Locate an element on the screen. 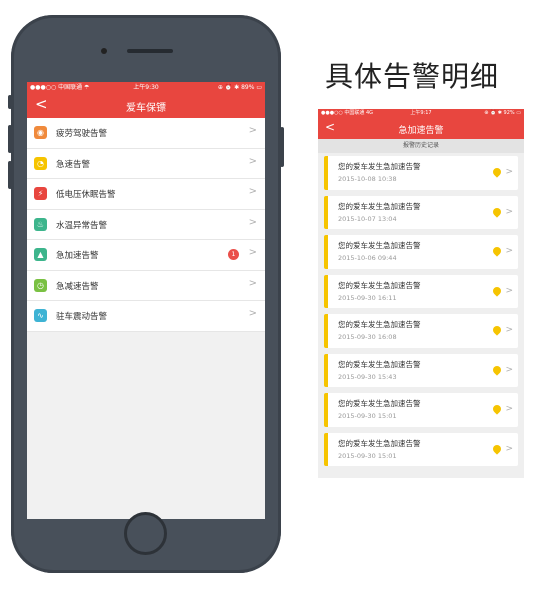  status-bar: ●●●○○ 中国联通 ☂ 上午9:30 ⊕ ⏰ ✱ 89% ▭ is located at coordinates (146, 87).